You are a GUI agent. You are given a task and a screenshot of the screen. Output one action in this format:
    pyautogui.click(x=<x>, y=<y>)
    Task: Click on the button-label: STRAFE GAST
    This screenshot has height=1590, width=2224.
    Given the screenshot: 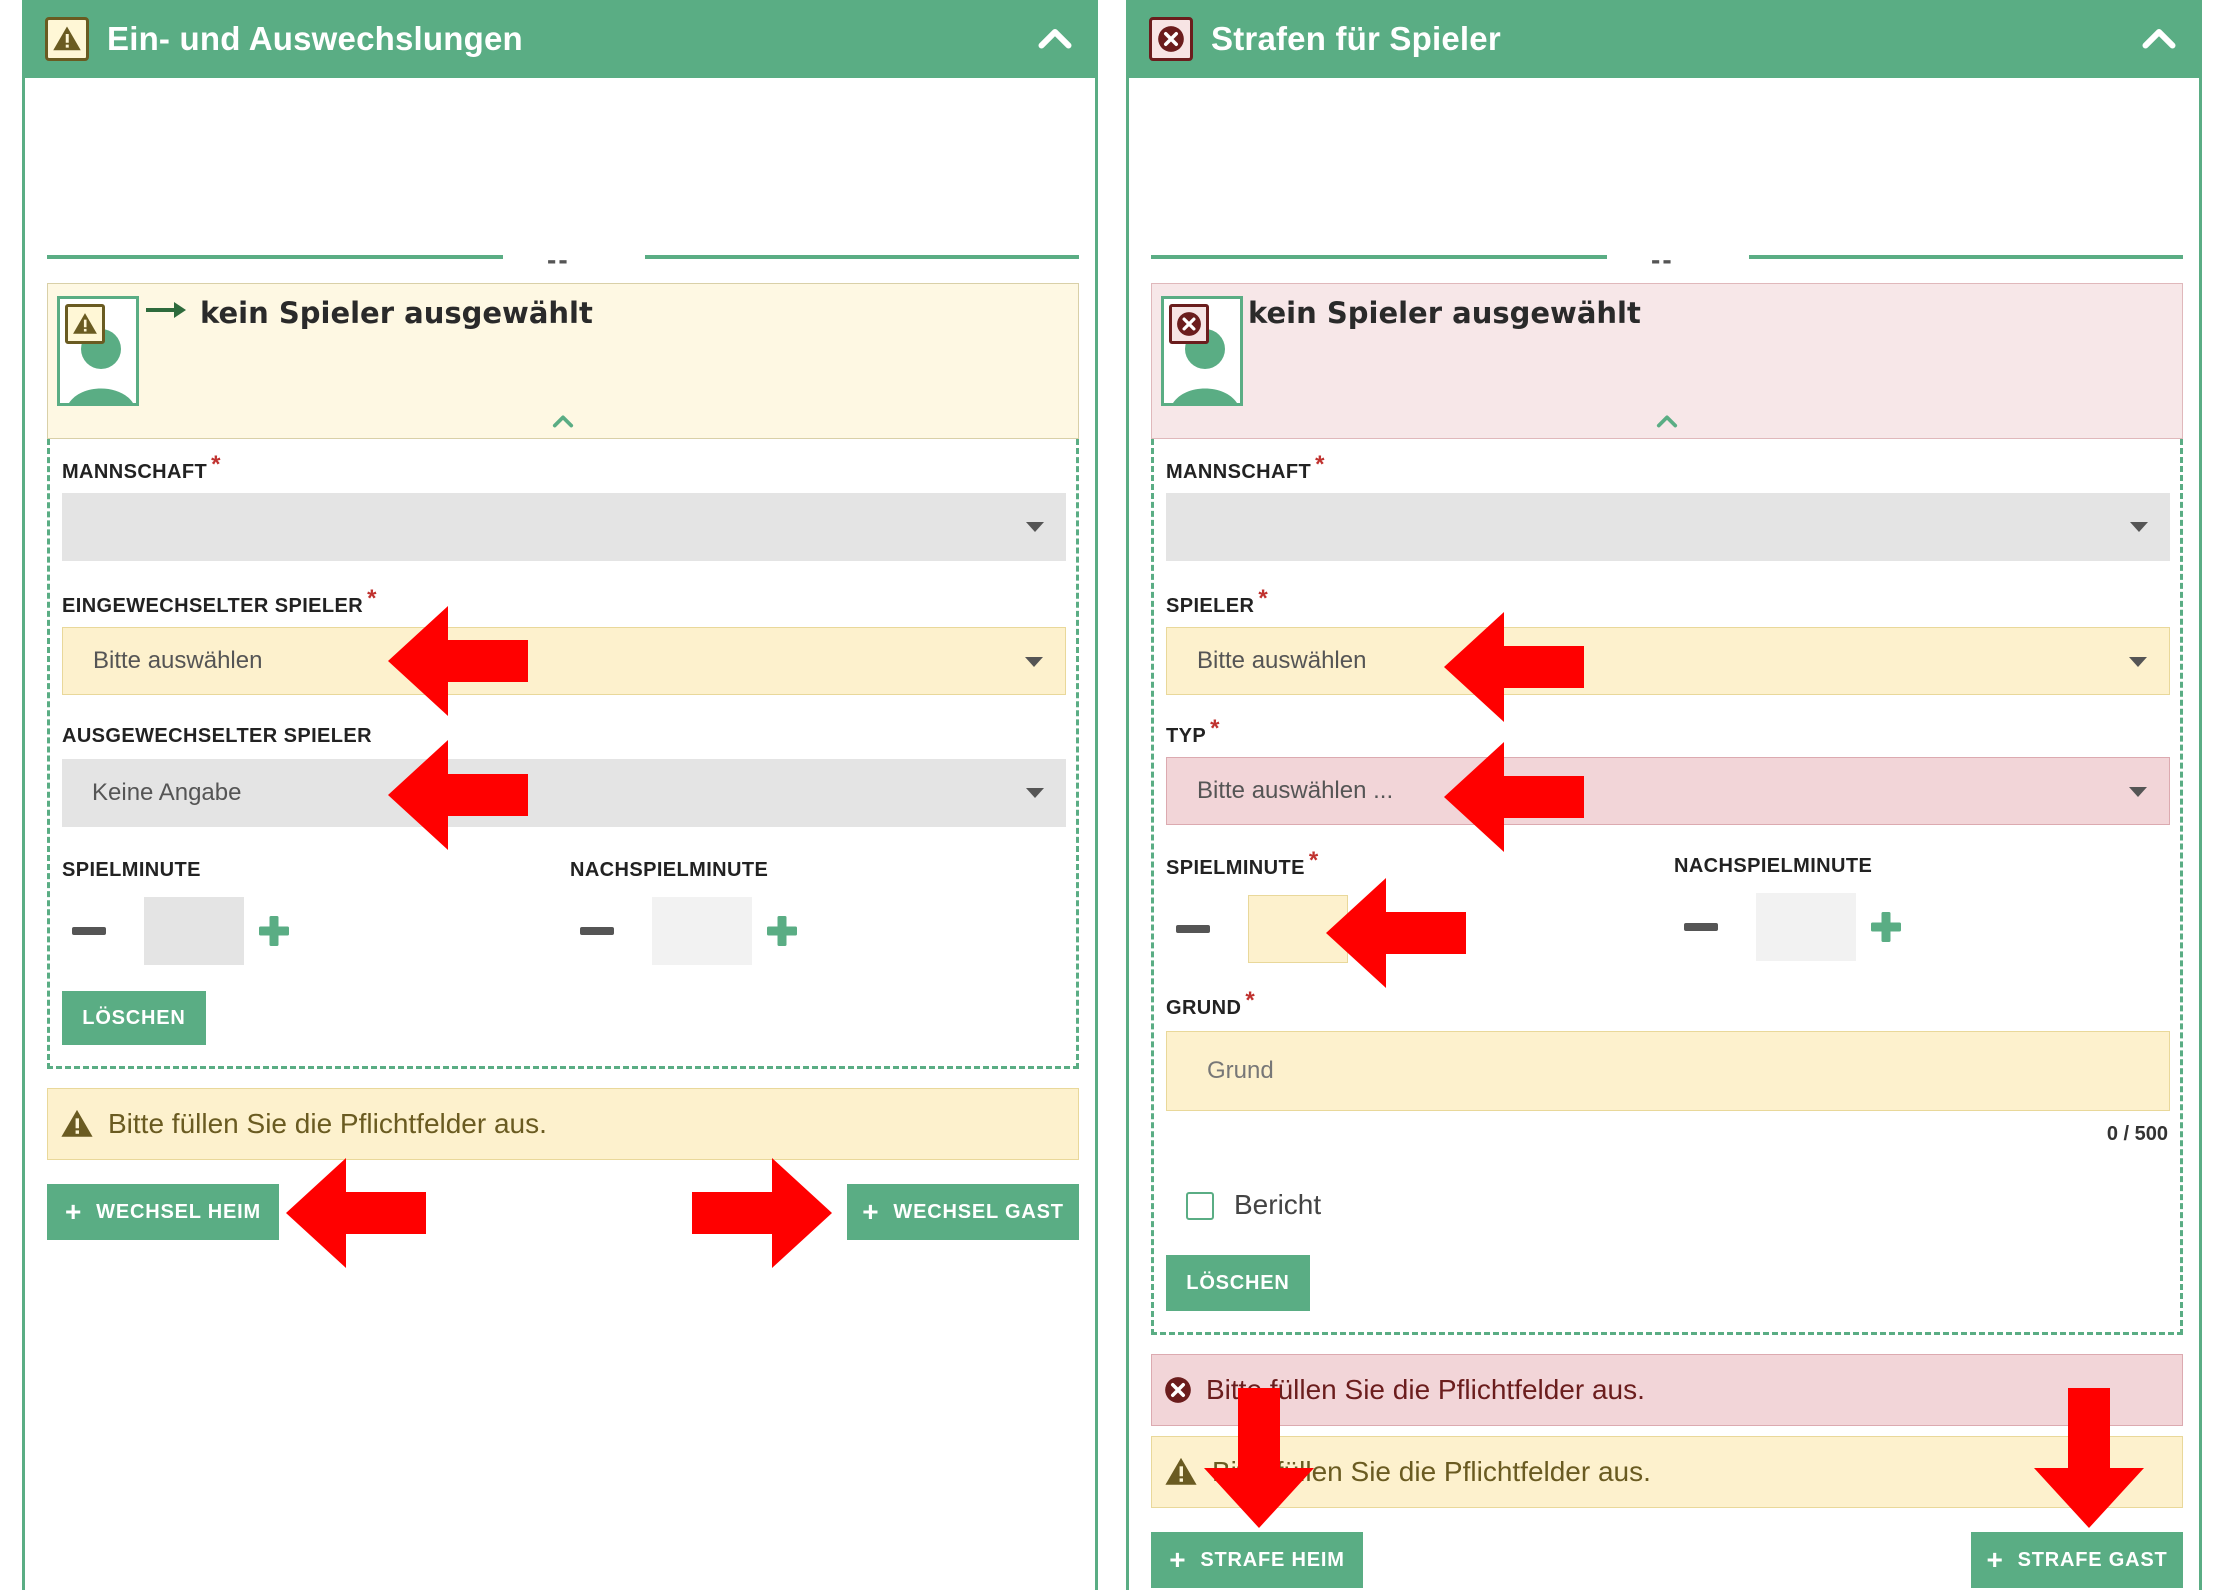 What is the action you would take?
    pyautogui.click(x=2092, y=1559)
    